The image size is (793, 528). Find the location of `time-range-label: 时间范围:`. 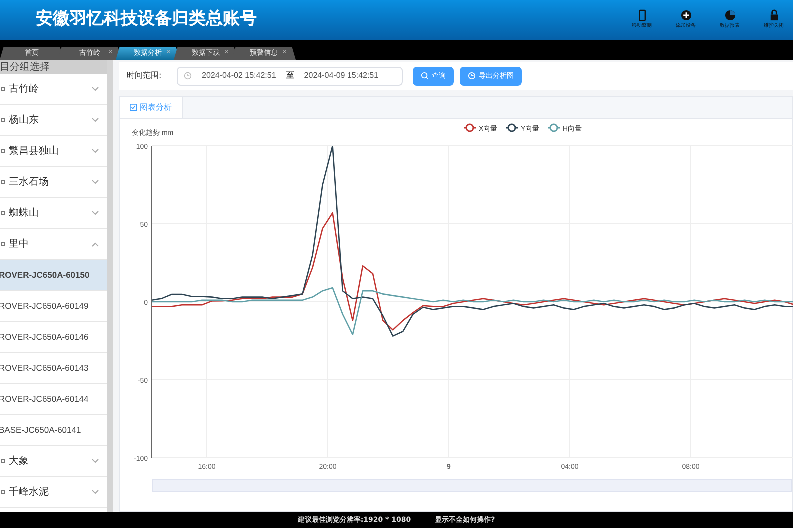

time-range-label: 时间范围: is located at coordinates (145, 76).